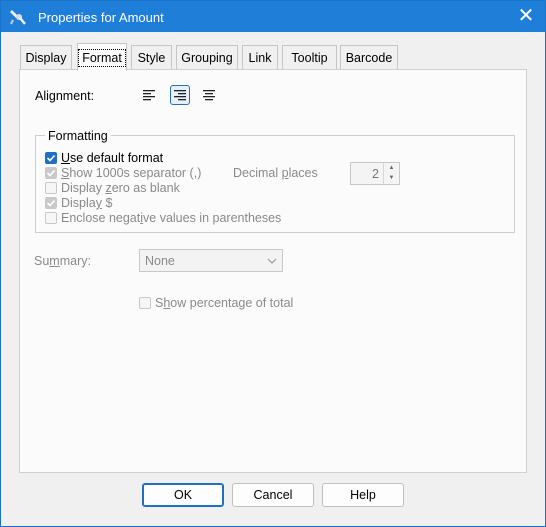 This screenshot has height=527, width=546. I want to click on summary-label: Summary:, so click(62, 261).